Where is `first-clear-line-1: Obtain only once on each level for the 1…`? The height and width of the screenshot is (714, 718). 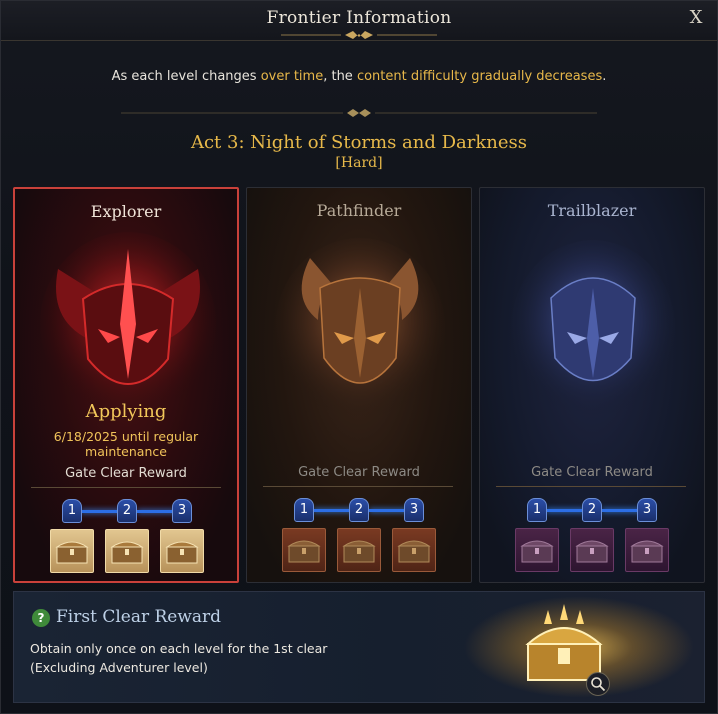 first-clear-line-1: Obtain only once on each level for the 1… is located at coordinates (179, 648).